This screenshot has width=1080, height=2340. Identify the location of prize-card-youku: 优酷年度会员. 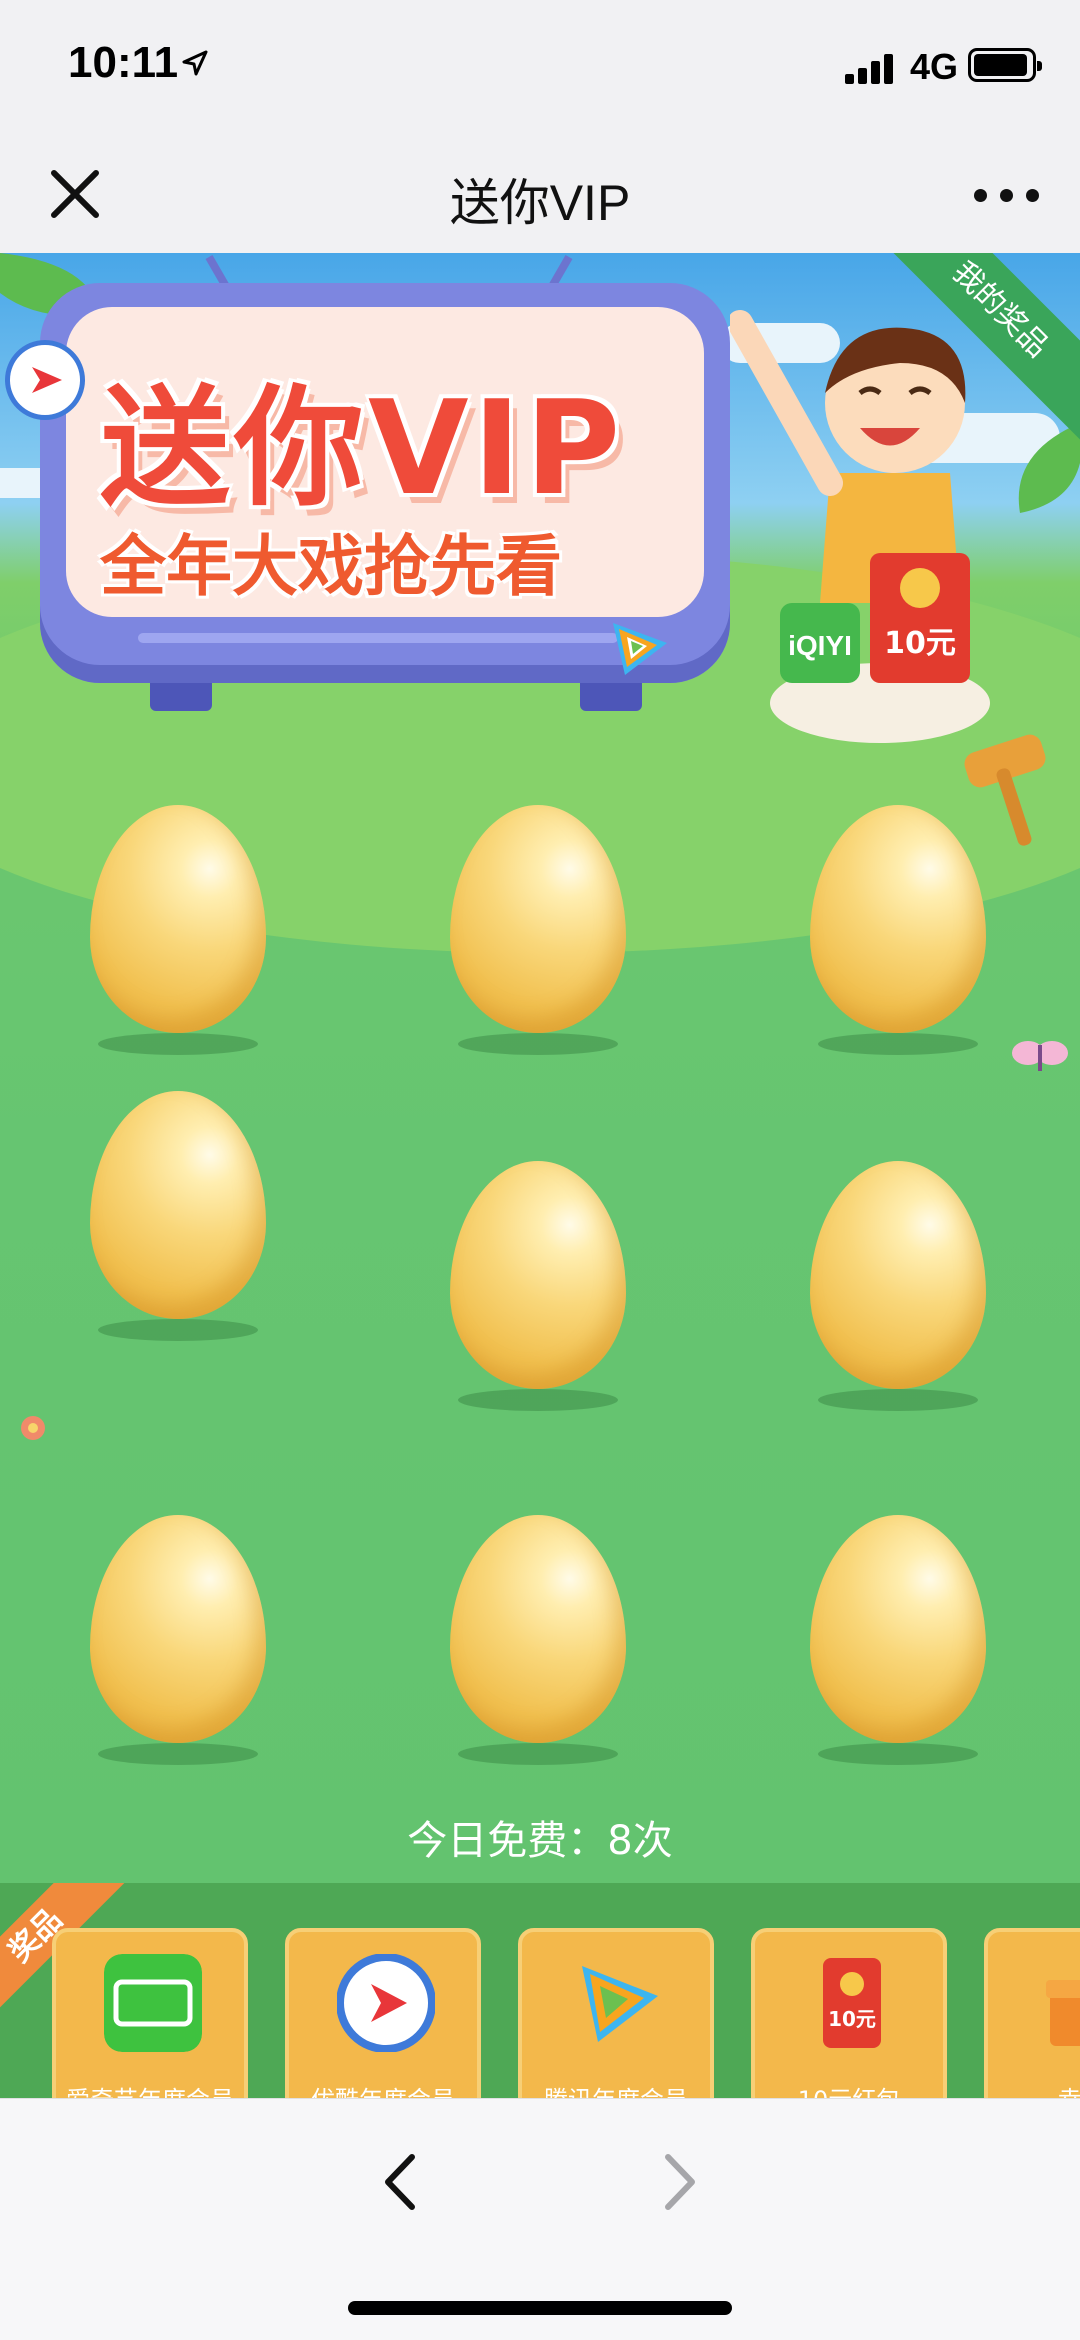
(383, 2013).